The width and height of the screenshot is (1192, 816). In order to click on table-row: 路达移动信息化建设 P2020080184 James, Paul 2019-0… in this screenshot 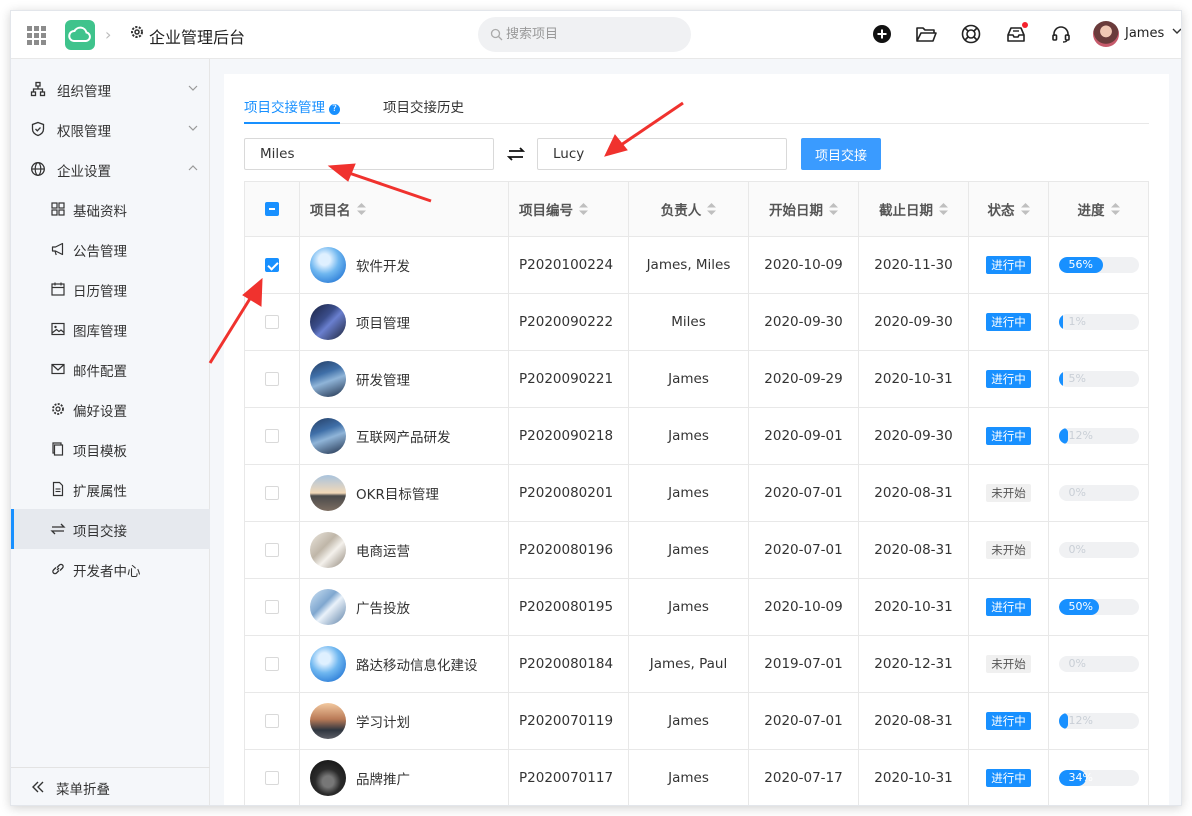, I will do `click(697, 664)`.